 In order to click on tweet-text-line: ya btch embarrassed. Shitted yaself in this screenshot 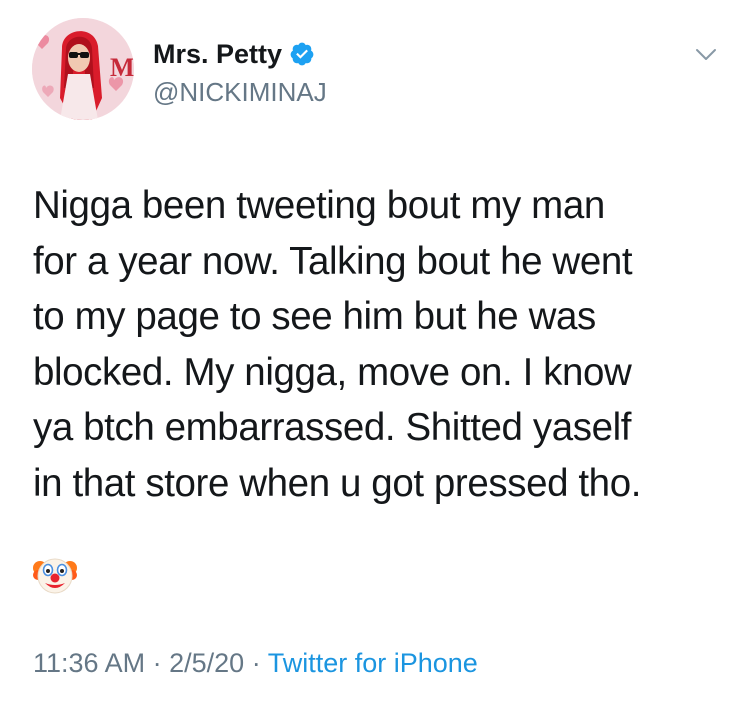, I will do `click(332, 427)`.